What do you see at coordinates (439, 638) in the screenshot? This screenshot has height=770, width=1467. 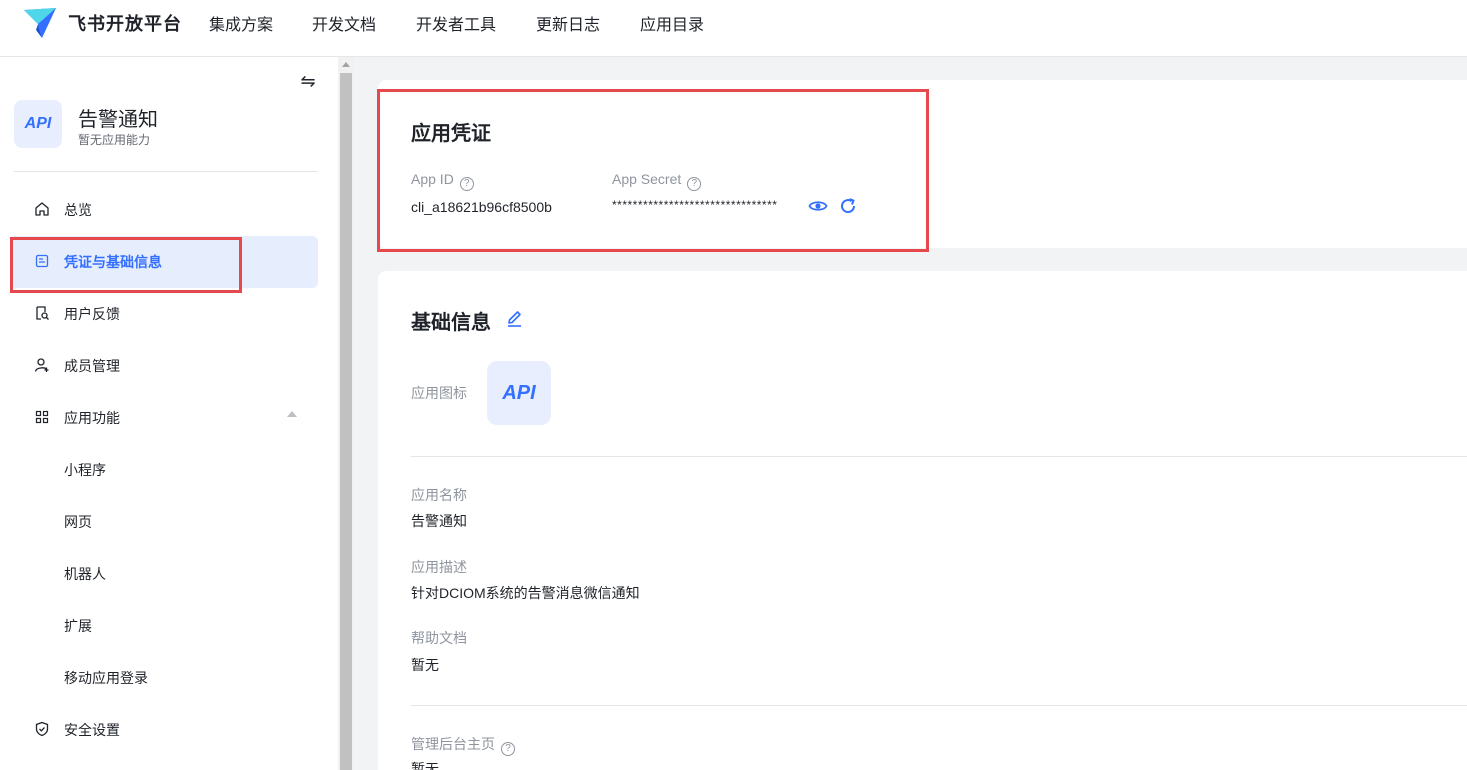 I see `help-doc-label: 帮助文档` at bounding box center [439, 638].